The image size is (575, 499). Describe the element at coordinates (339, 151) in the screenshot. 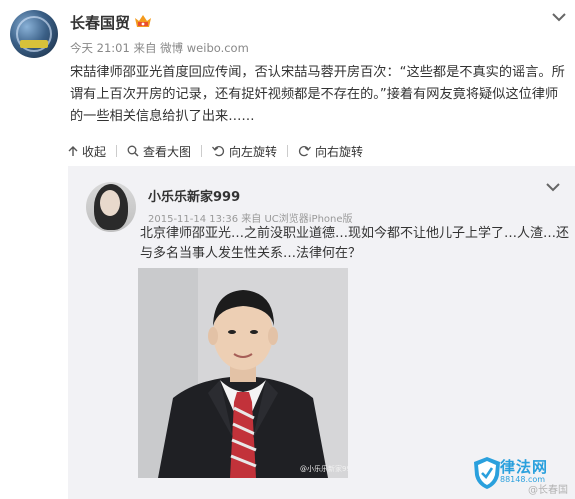

I see `rotate-right-label: 向右旋转` at that location.